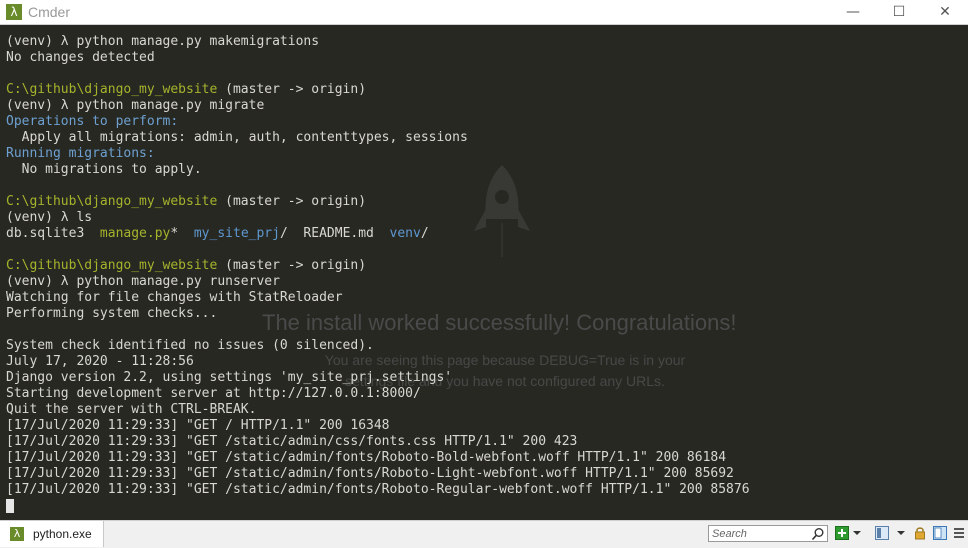 This screenshot has height=548, width=968. I want to click on maximize-icon: ☐, so click(899, 12).